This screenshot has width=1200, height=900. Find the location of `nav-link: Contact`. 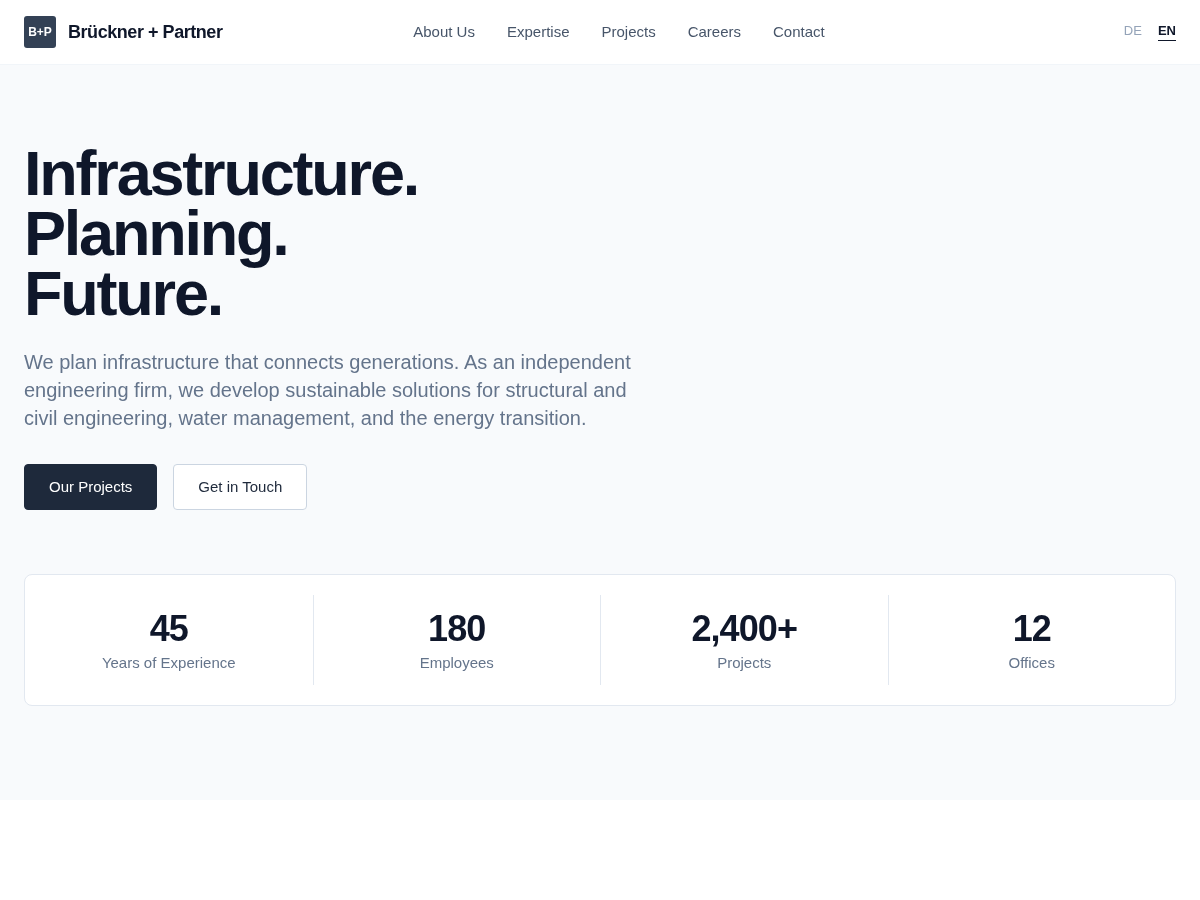

nav-link: Contact is located at coordinates (799, 32).